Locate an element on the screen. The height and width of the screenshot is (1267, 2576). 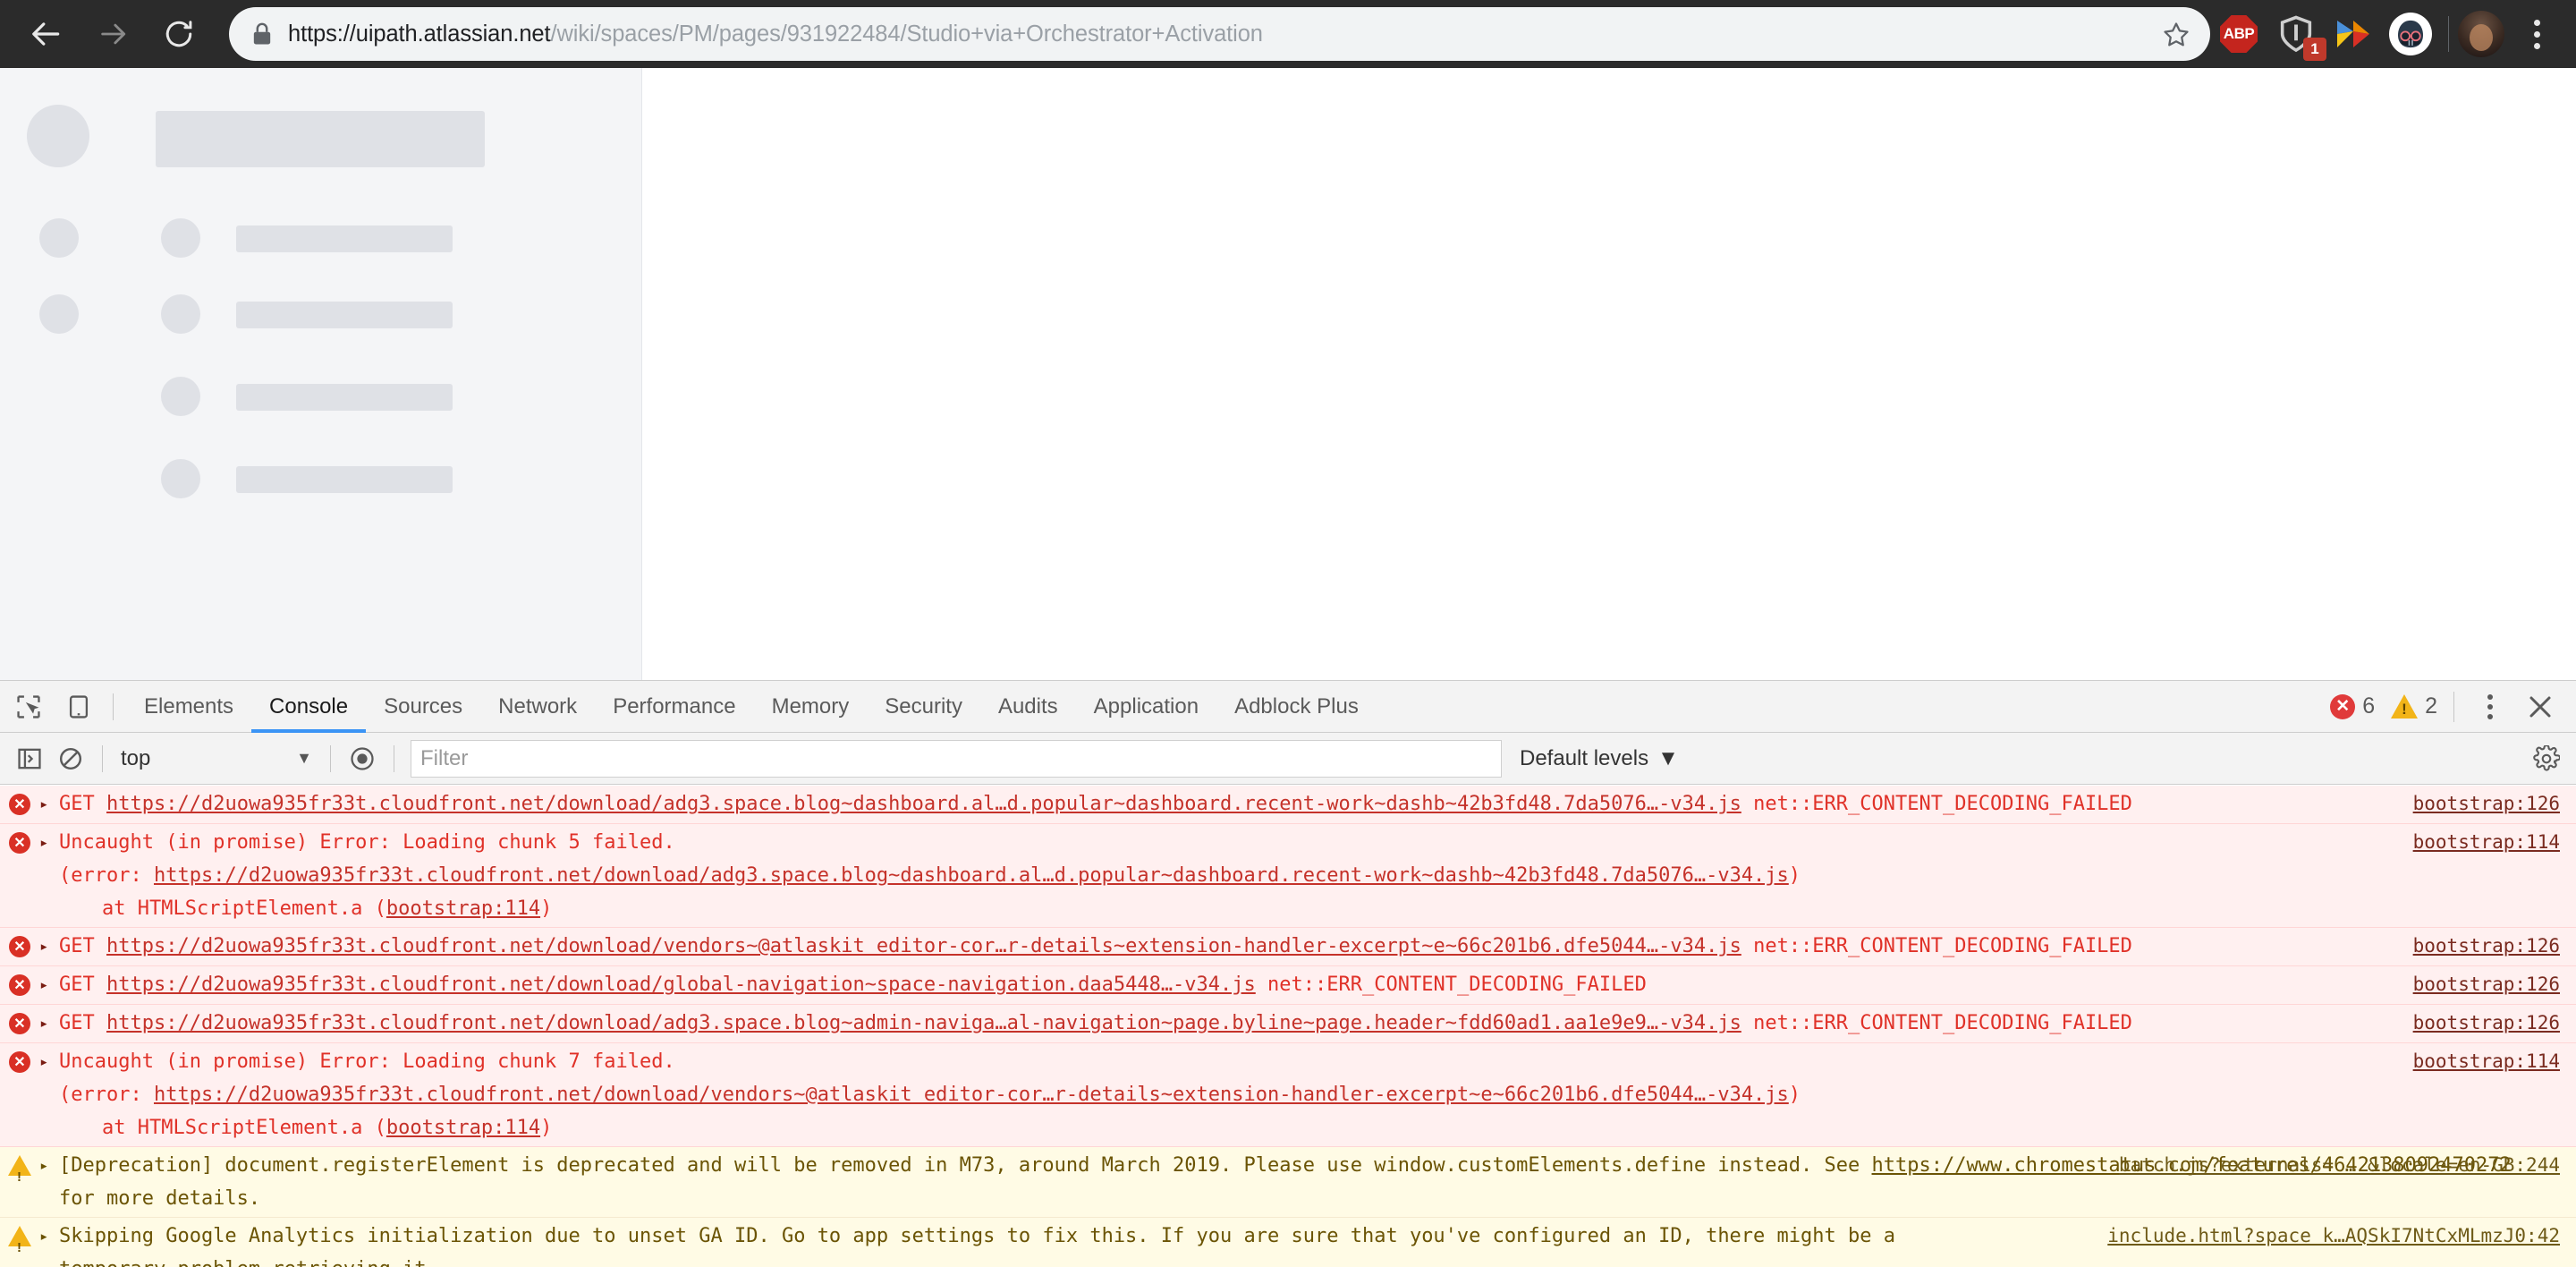
tab-security: Security is located at coordinates (923, 707).